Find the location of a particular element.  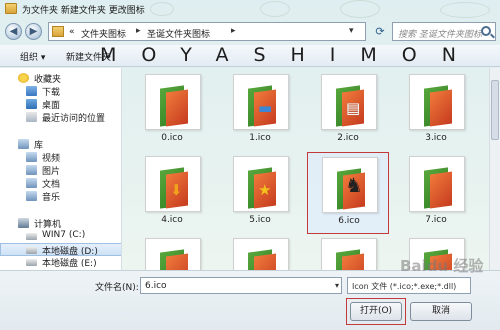

open-button: 打开(O) is located at coordinates (376, 311).